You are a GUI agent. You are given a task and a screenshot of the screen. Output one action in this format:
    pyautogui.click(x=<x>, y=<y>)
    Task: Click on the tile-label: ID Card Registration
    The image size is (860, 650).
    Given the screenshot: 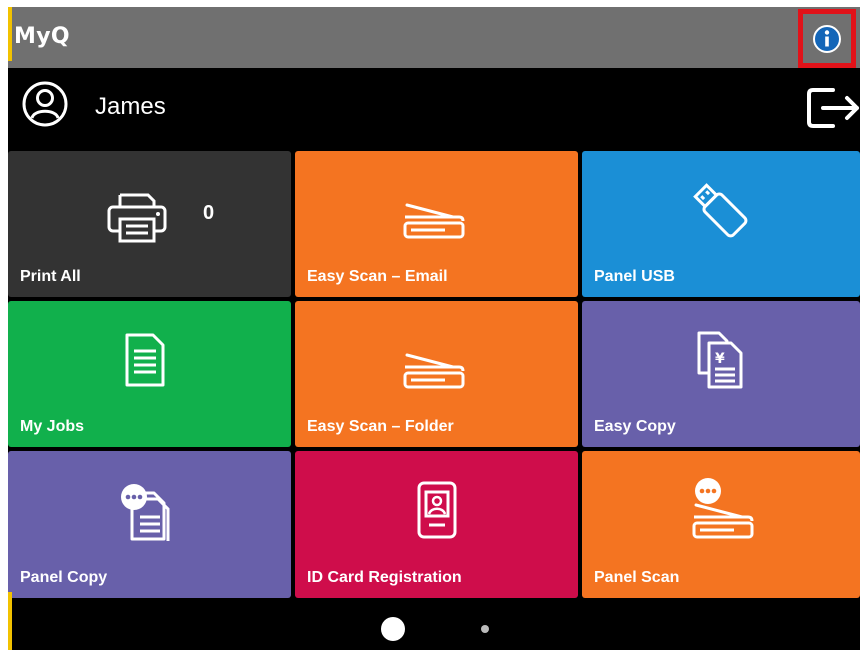 What is the action you would take?
    pyautogui.click(x=384, y=577)
    